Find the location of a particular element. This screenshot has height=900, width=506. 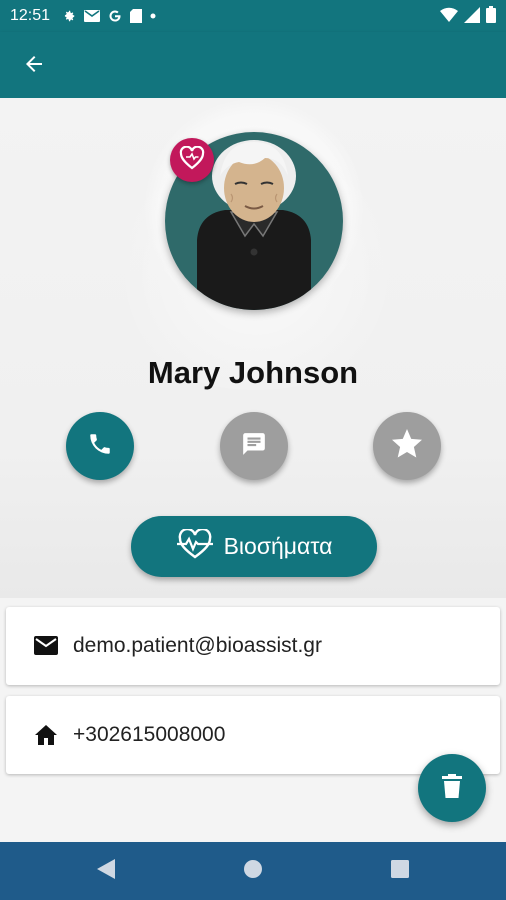

trash-icon is located at coordinates (452, 788).